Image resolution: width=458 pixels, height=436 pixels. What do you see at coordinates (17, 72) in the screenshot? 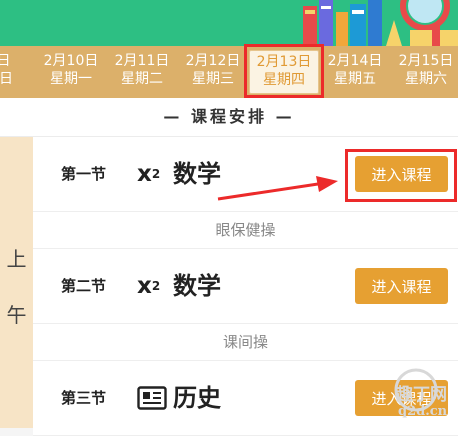
I see `date-tab-feb-9: 9日 期日` at bounding box center [17, 72].